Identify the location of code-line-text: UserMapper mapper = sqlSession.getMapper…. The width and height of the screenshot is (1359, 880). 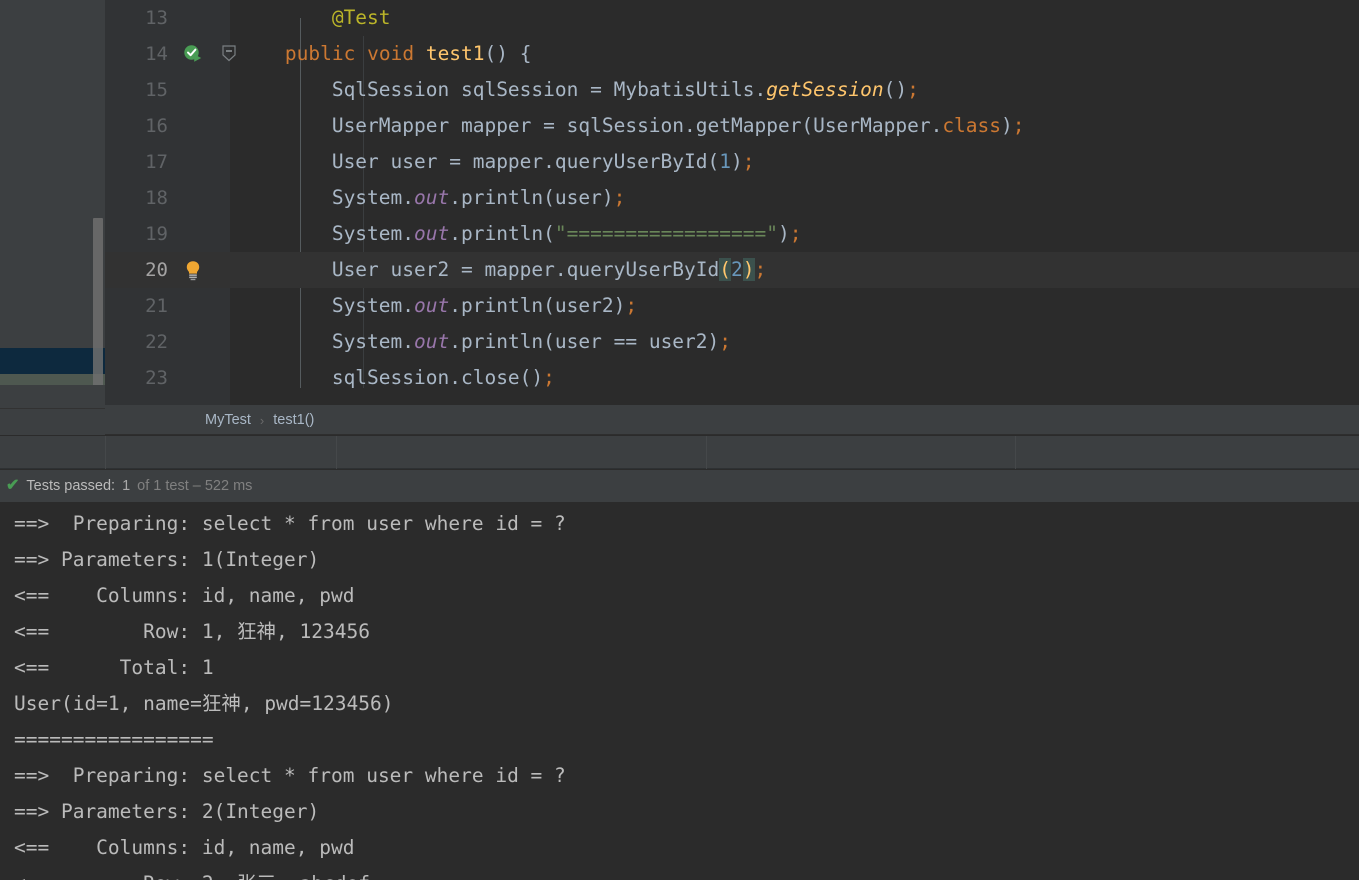
(678, 126).